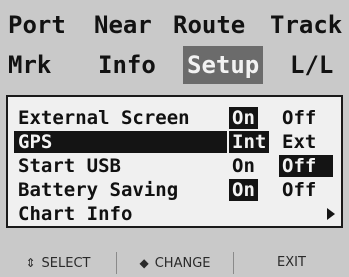  What do you see at coordinates (30, 263) in the screenshot?
I see `updown-arrow-icon: ⇕` at bounding box center [30, 263].